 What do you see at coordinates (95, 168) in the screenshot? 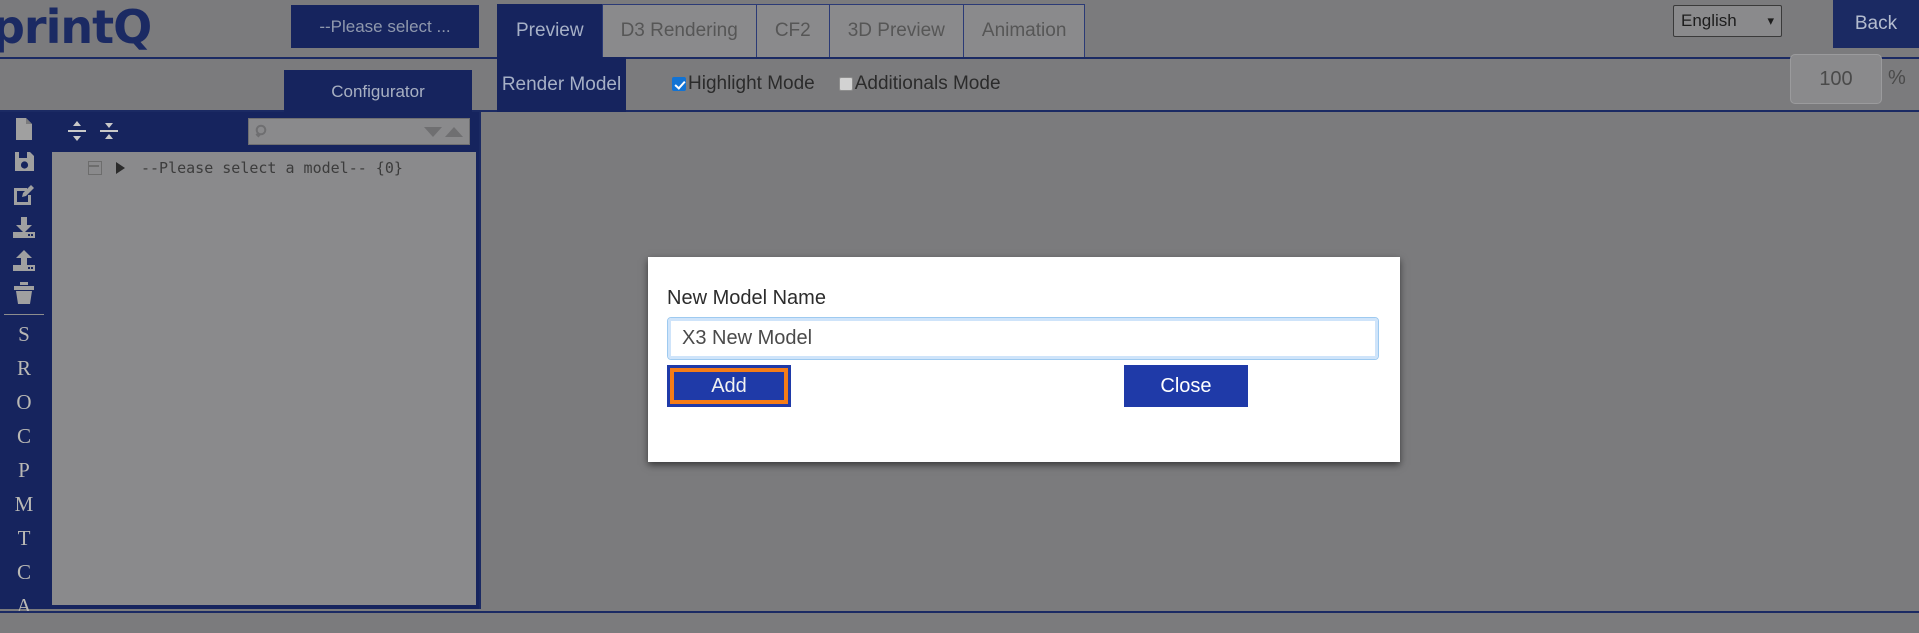
I see `node-box-icon` at bounding box center [95, 168].